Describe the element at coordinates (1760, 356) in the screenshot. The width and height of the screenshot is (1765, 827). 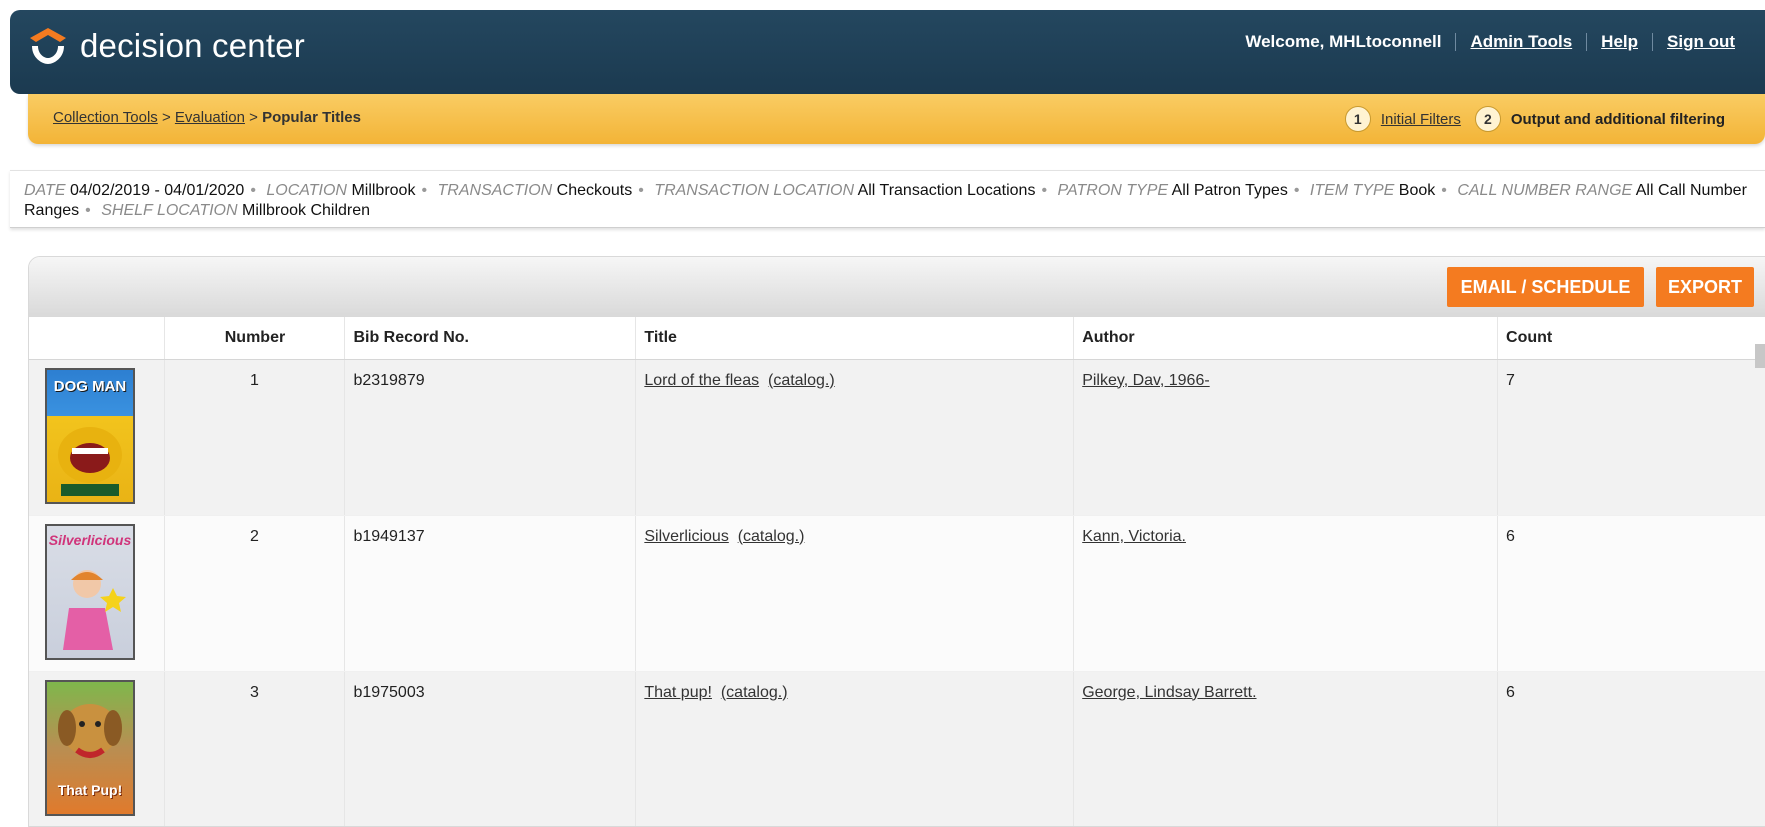
I see `scrollbar-thumb` at that location.